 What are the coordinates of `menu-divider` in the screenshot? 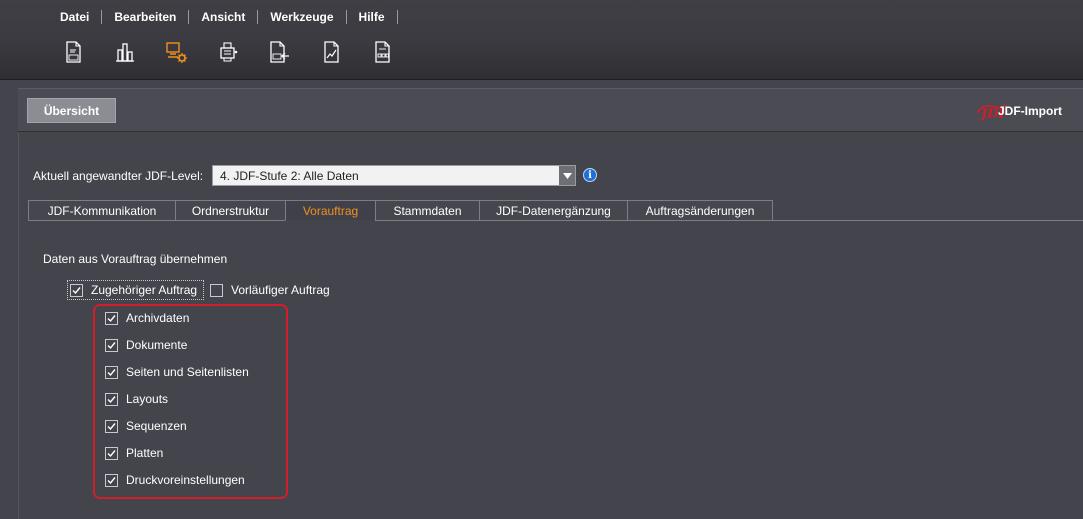 It's located at (397, 17).